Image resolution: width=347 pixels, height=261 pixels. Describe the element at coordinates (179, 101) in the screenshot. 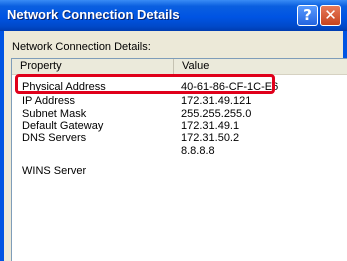

I see `table-row: IP Address 172.31.49.121` at that location.